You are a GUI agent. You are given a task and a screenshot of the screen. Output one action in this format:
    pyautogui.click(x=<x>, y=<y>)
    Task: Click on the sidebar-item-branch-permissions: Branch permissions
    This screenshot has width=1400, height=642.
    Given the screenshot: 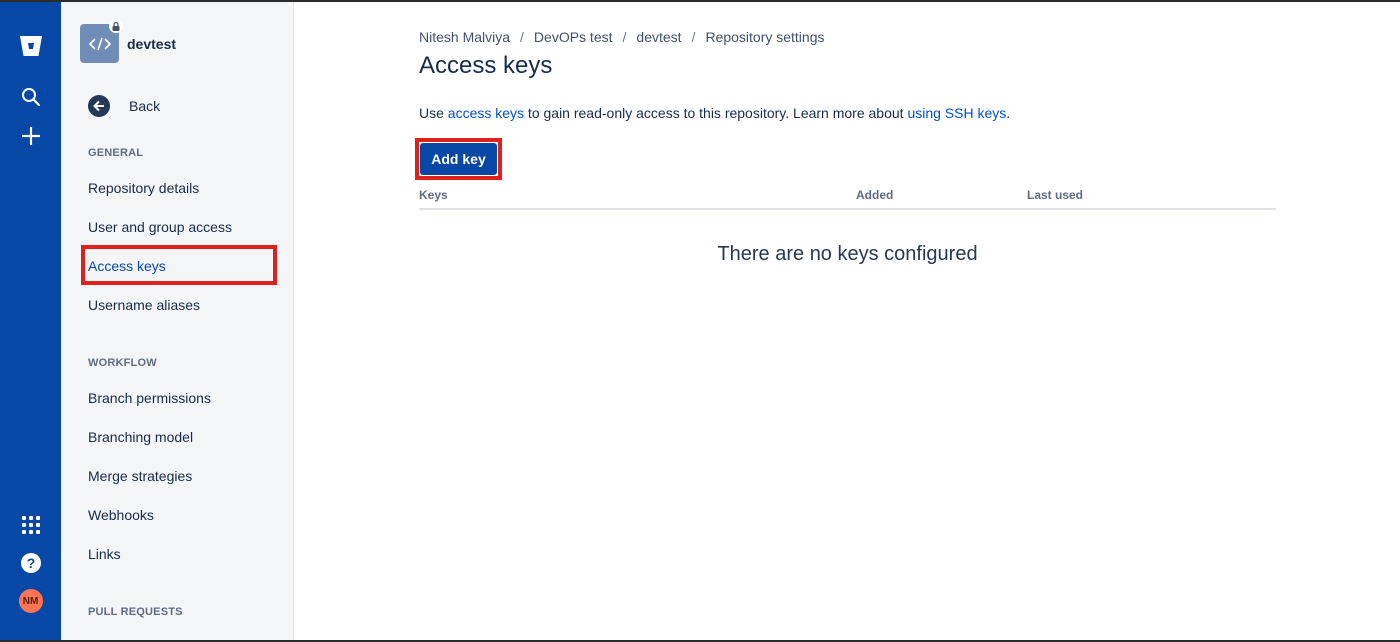 What is the action you would take?
    pyautogui.click(x=181, y=398)
    